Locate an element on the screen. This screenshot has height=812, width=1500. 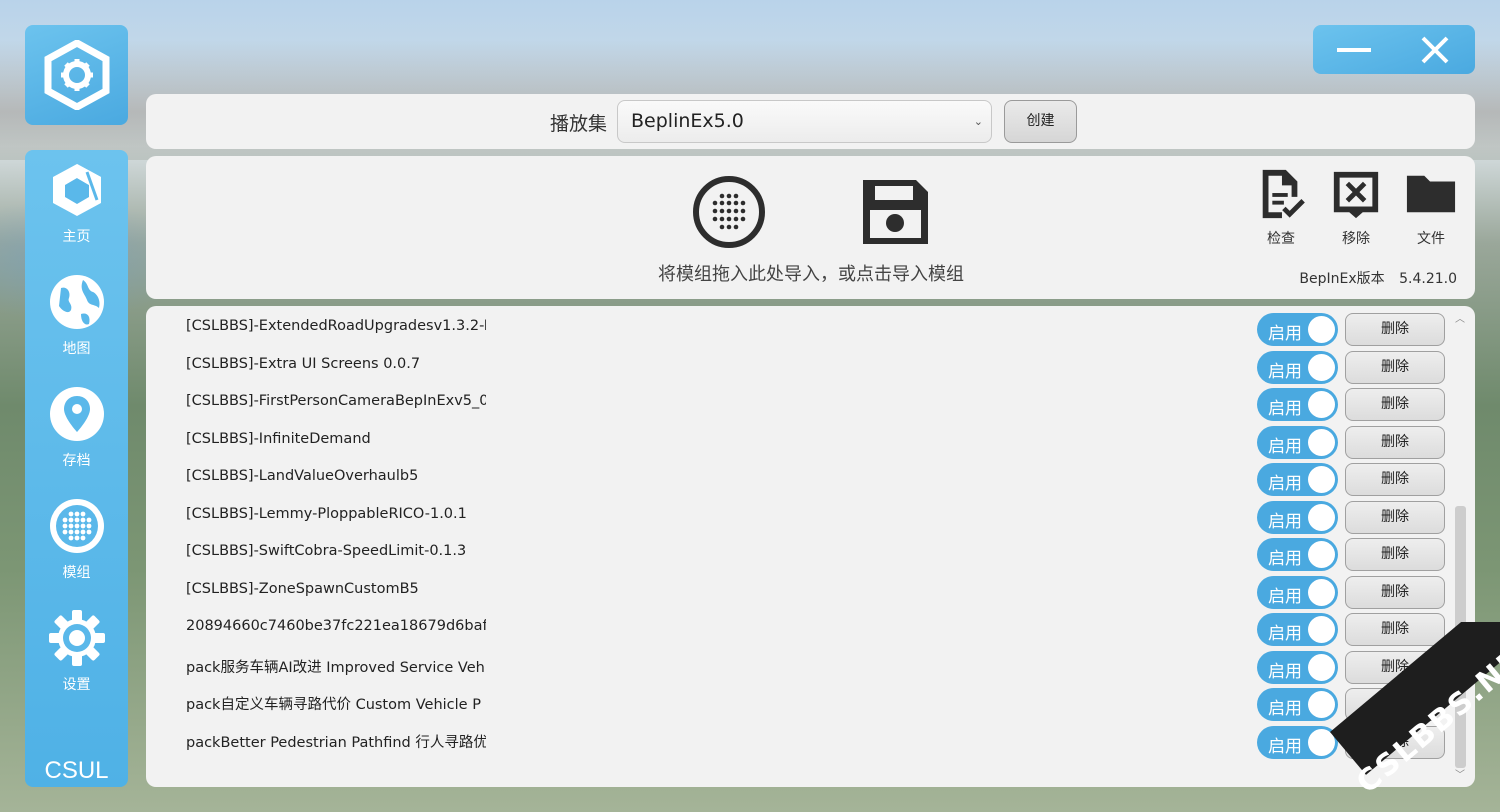
mod-name: [CSLBBS]-InfiniteDemand is located at coordinates (278, 438).